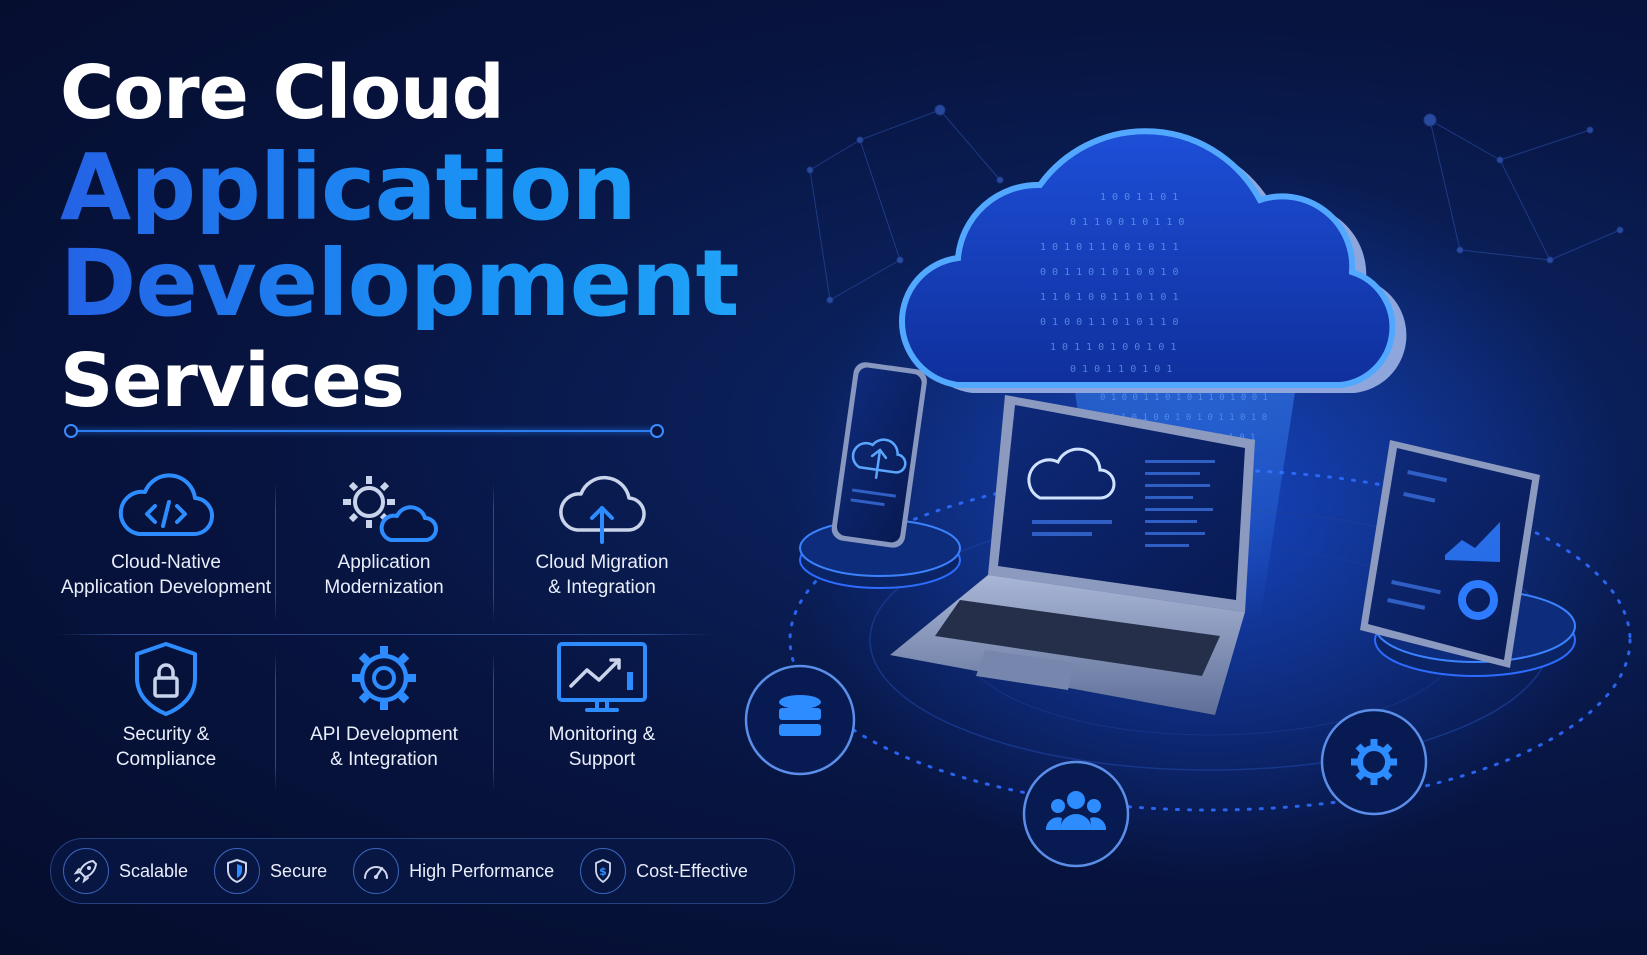 The height and width of the screenshot is (955, 1647). Describe the element at coordinates (1109, 297) in the screenshot. I see `svg-text: 1 1 0 1 0 0 1 1 0 1 0 1` at that location.